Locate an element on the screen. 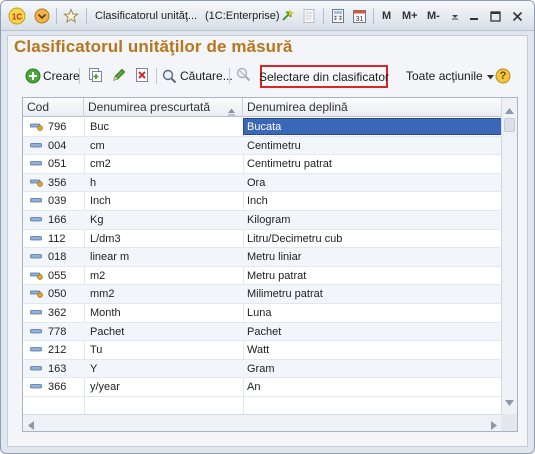 This screenshot has height=454, width=535. vertical-scrollbar is located at coordinates (509, 256).